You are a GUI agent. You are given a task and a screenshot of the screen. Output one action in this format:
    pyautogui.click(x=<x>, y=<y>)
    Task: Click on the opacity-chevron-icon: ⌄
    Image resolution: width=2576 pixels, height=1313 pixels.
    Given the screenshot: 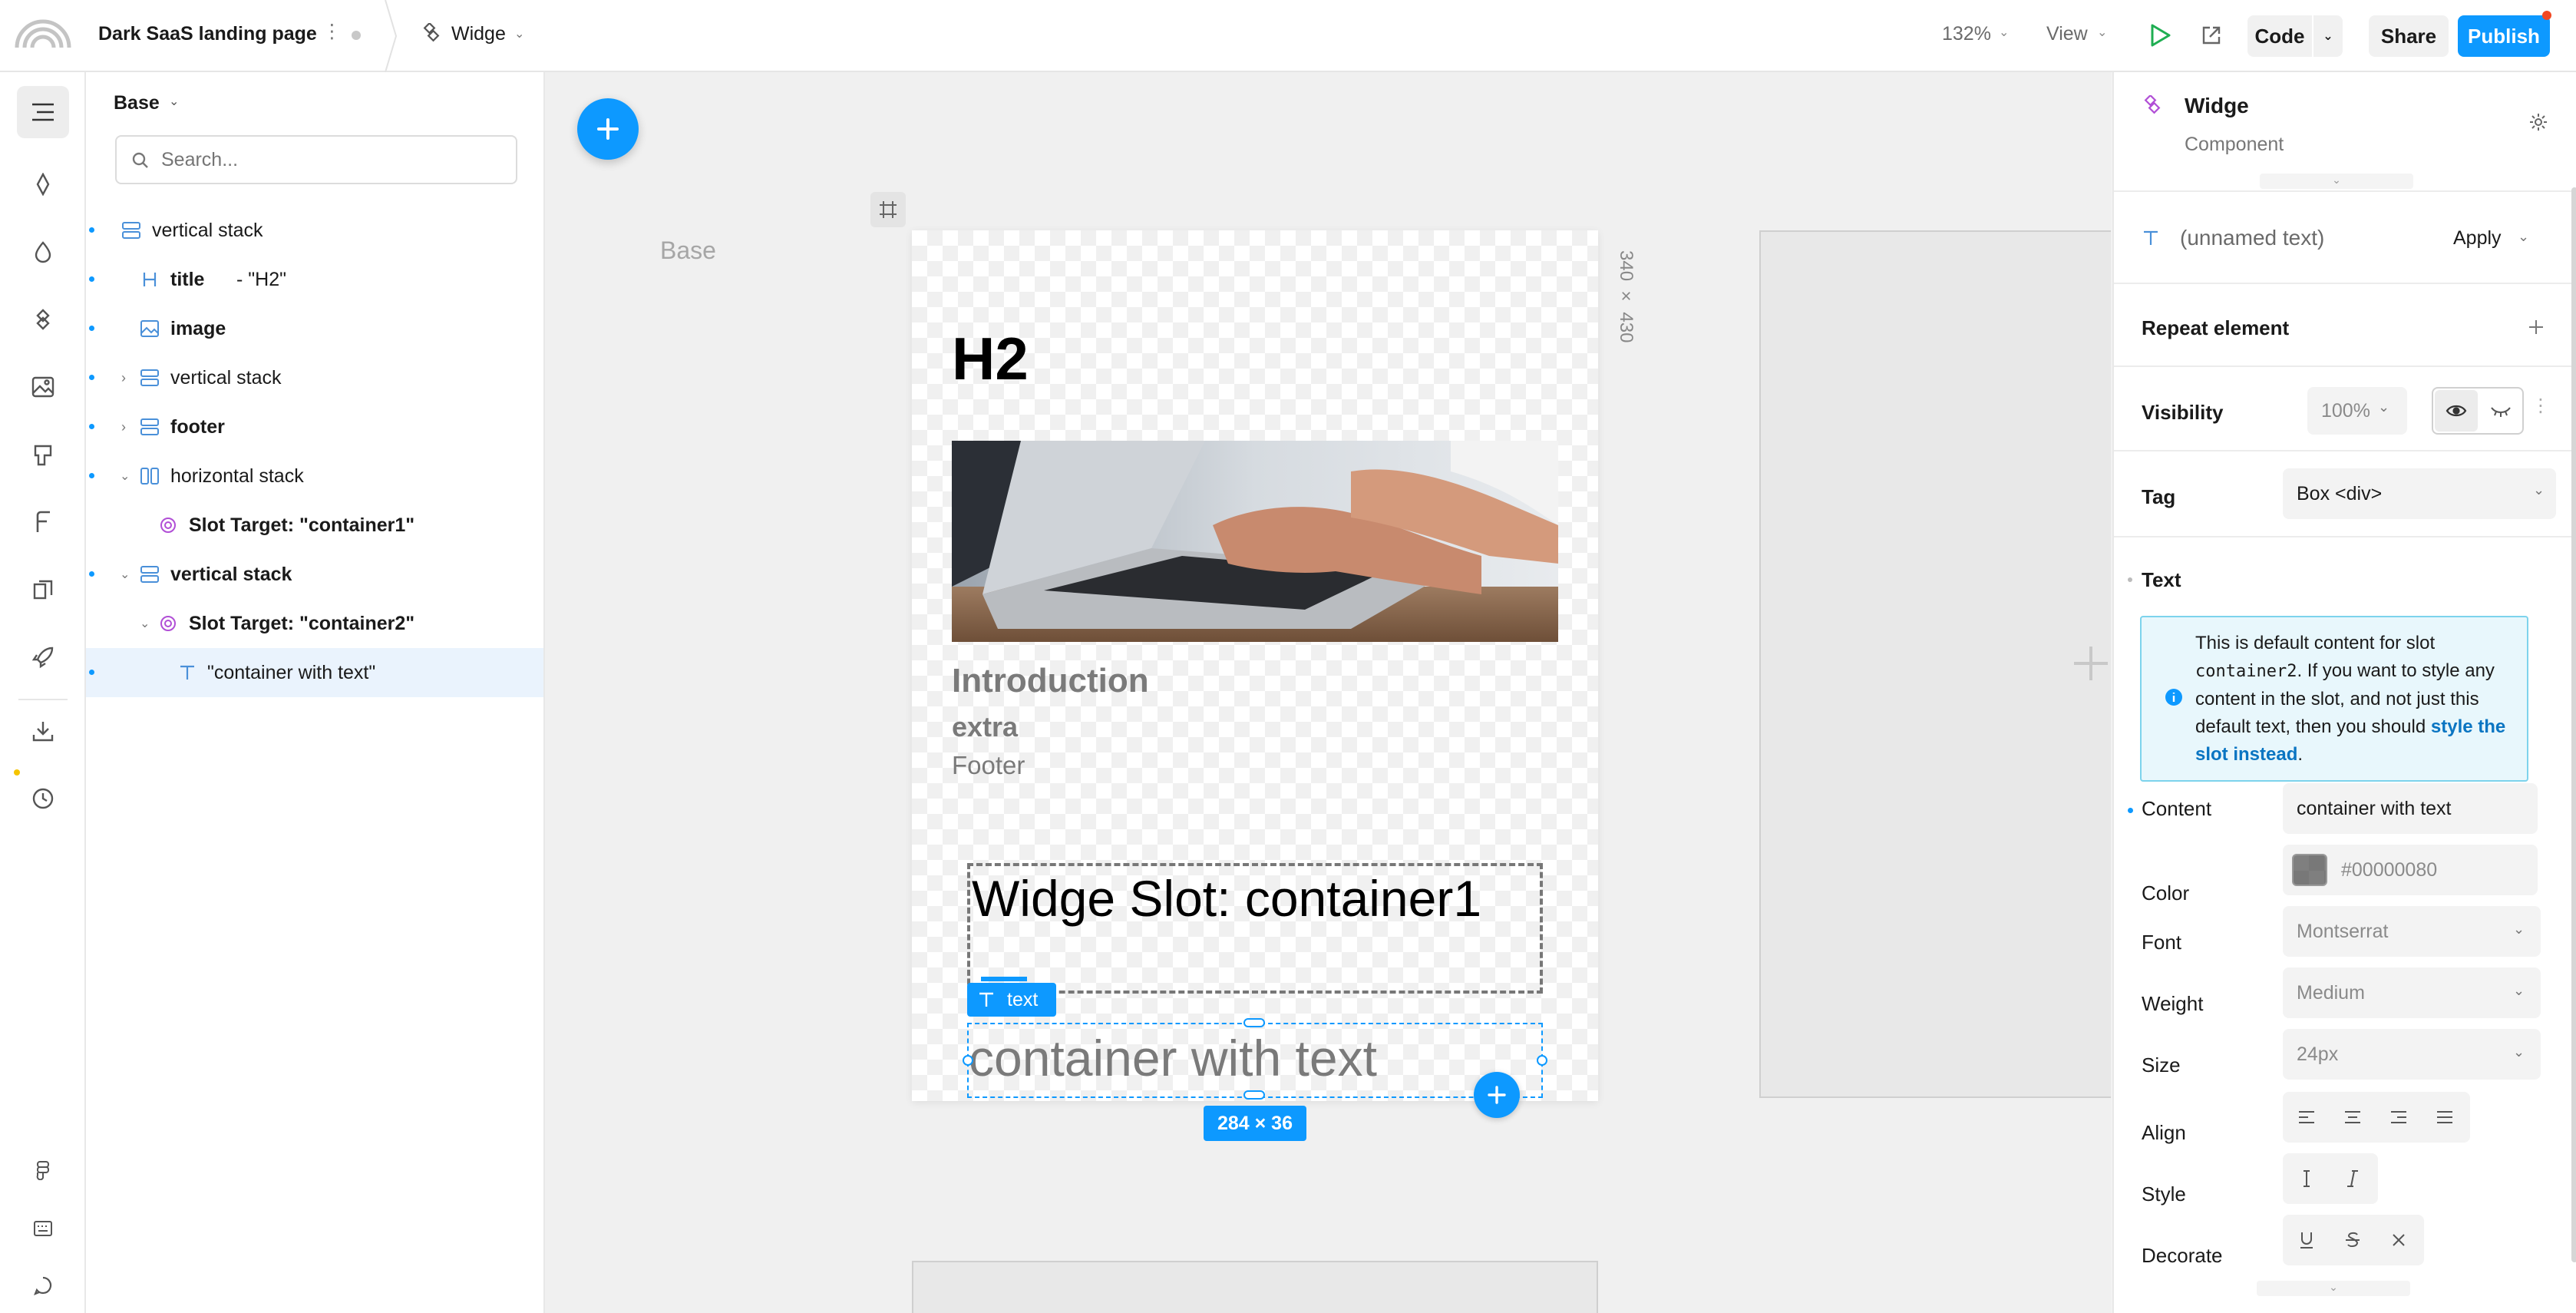 What is the action you would take?
    pyautogui.click(x=2383, y=407)
    